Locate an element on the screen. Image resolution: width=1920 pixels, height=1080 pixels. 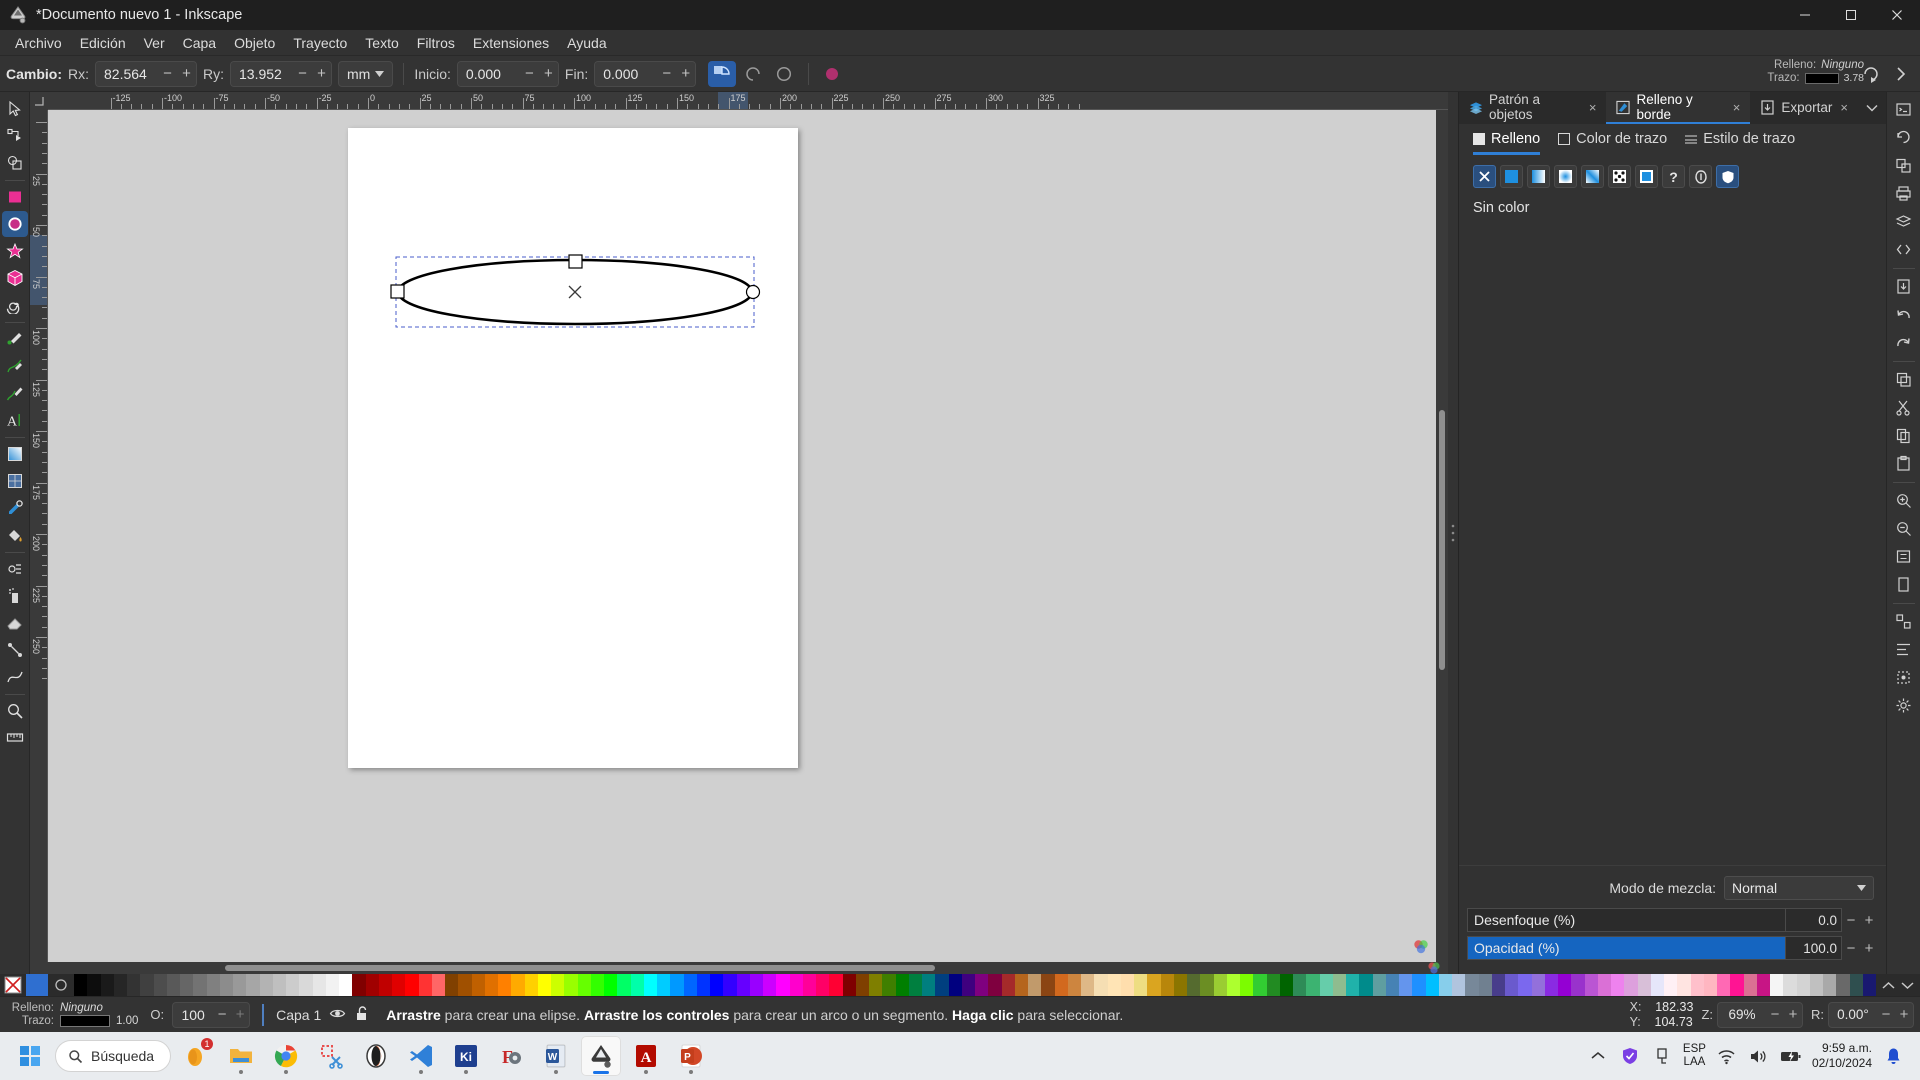
zoom-spinner: 69% − + is located at coordinates (1760, 1014).